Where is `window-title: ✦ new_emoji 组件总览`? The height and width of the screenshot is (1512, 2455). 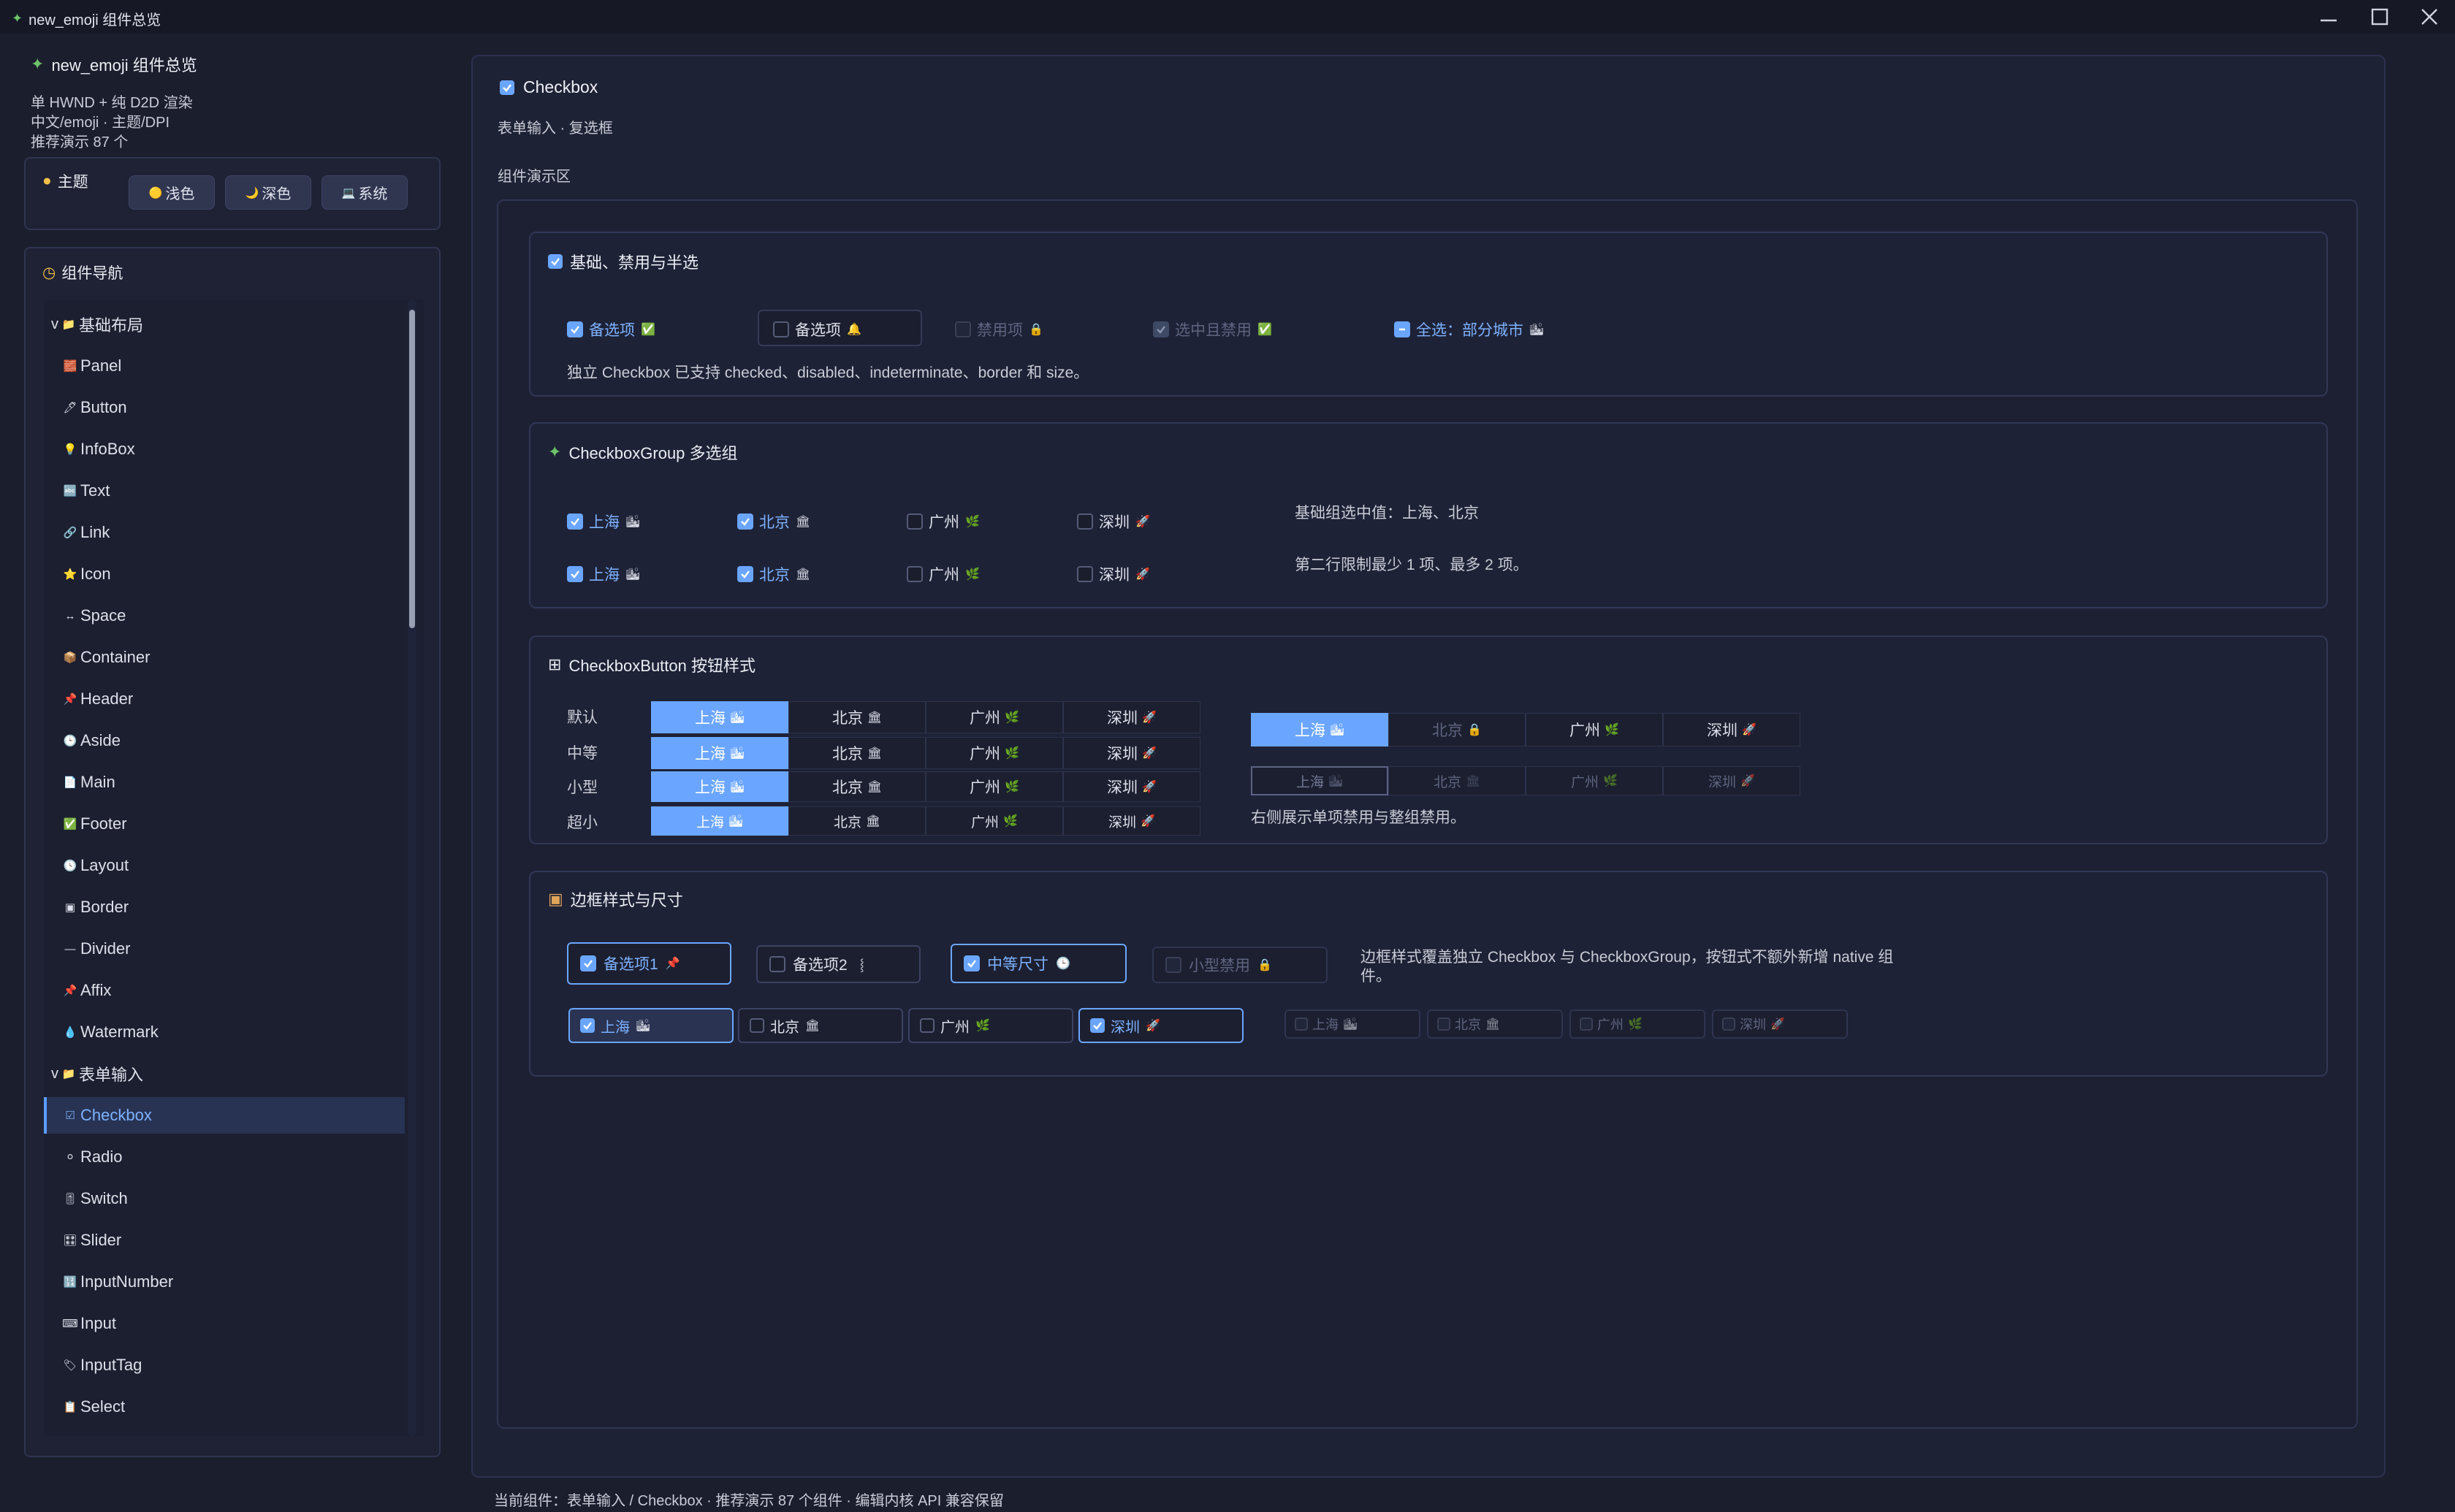
window-title: ✦ new_emoji 组件总览 is located at coordinates (86, 18).